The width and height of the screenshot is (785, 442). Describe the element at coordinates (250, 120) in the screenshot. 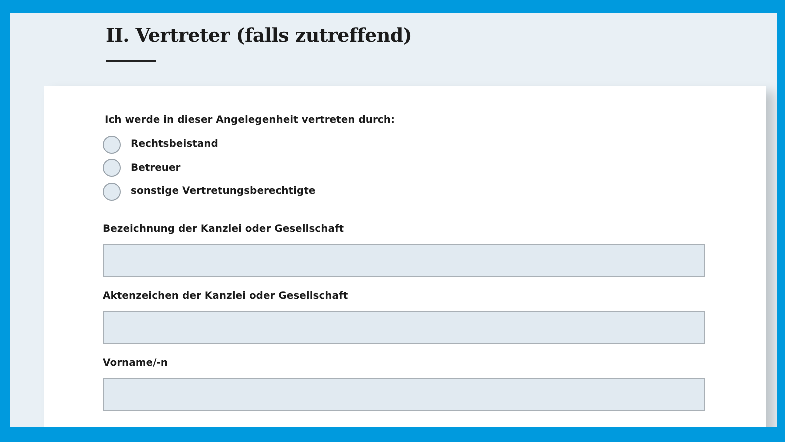

I see `question-label: Ich werde in dieser Angelegenheit vertreten durch:` at that location.